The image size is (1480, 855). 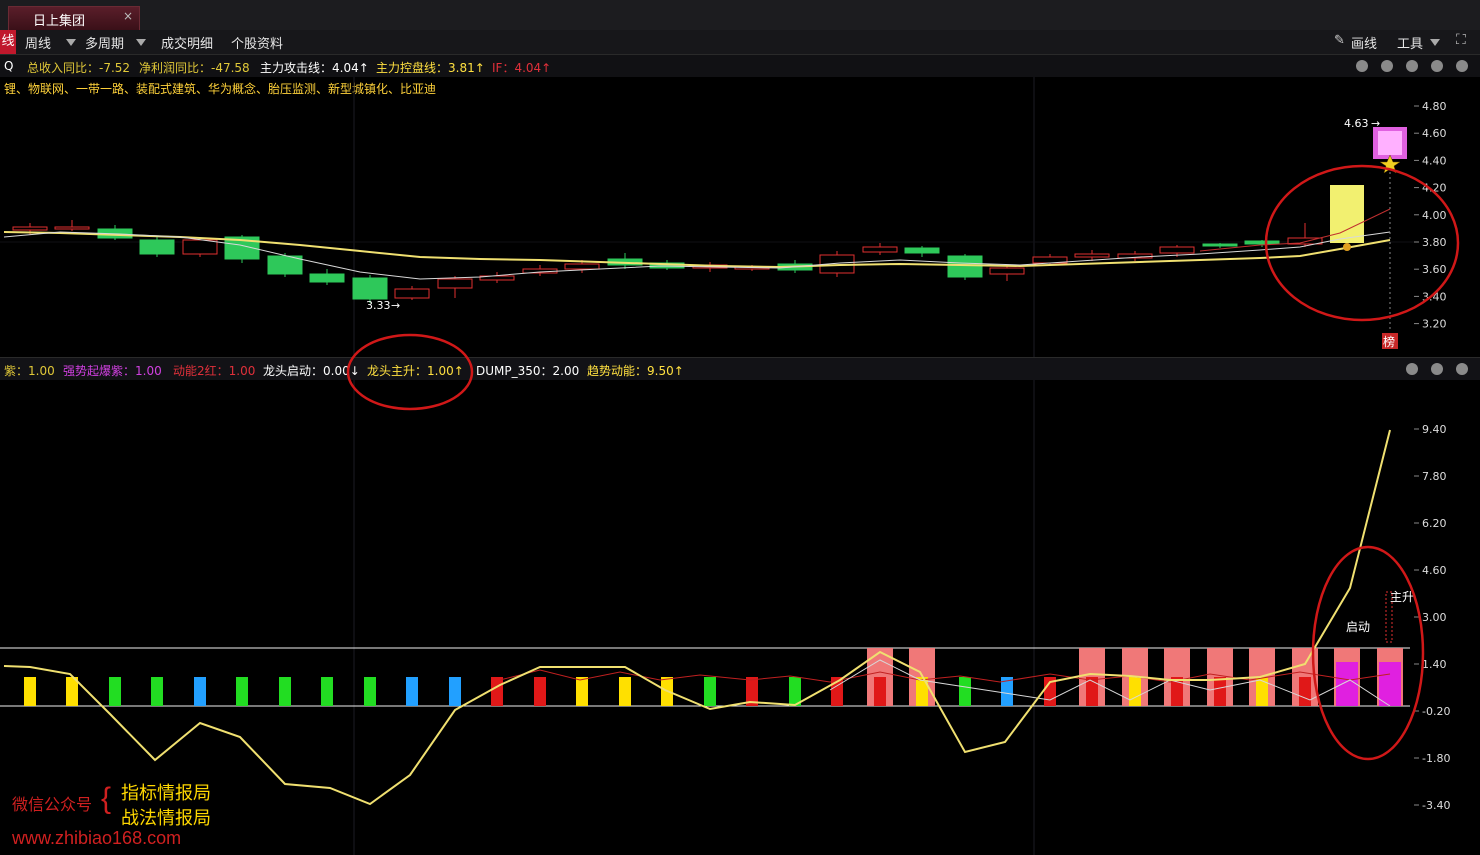 I want to click on start-label: 启动, so click(x=1358, y=627).